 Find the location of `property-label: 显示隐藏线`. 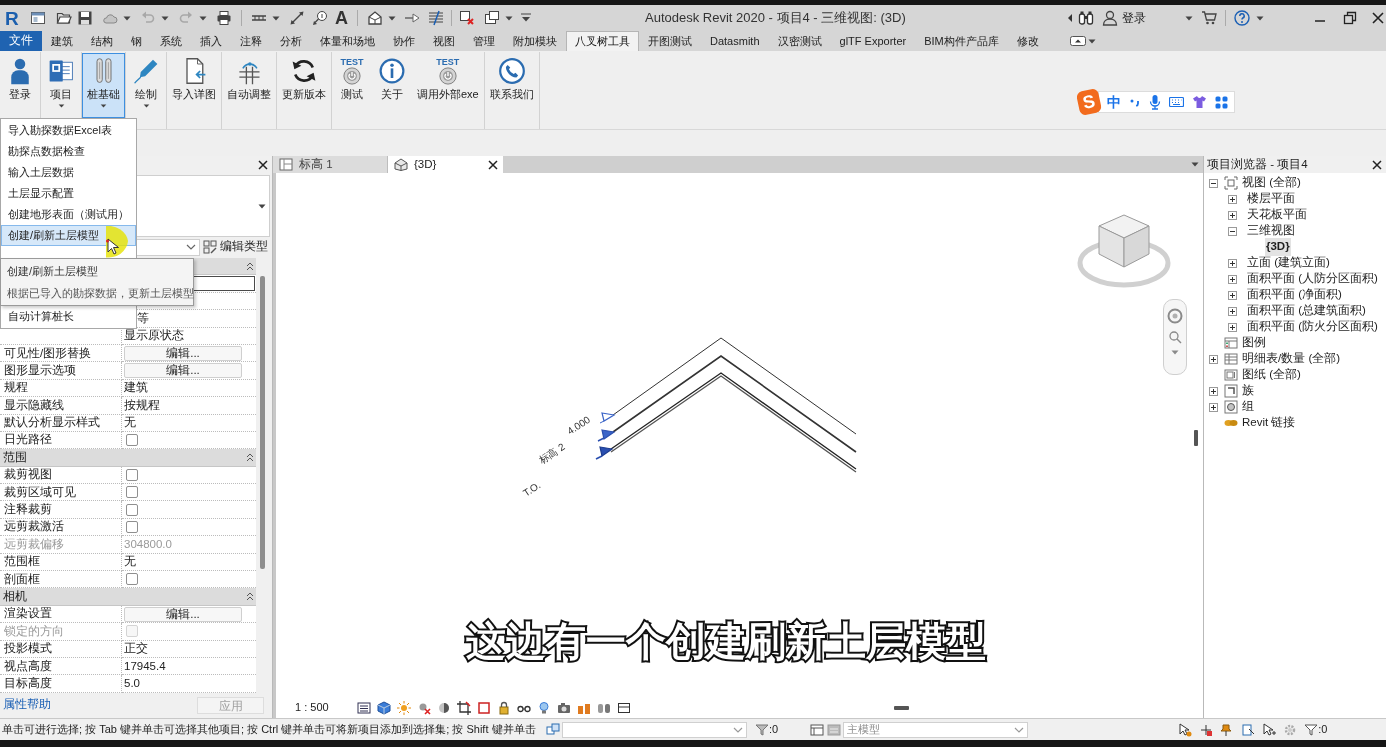

property-label: 显示隐藏线 is located at coordinates (61, 406).